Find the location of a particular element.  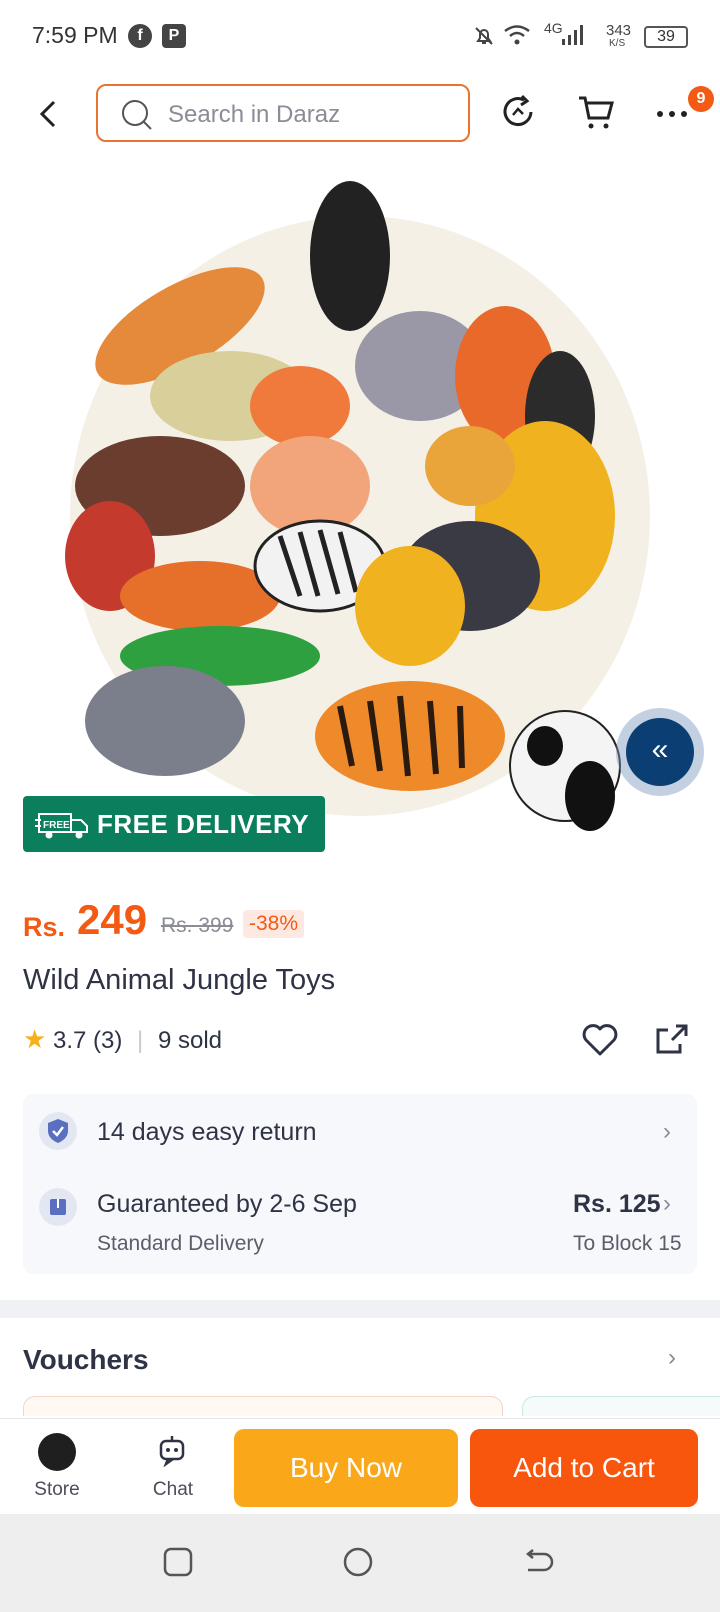

product-title: Wild Animal Jungle Toys is located at coordinates (179, 980).